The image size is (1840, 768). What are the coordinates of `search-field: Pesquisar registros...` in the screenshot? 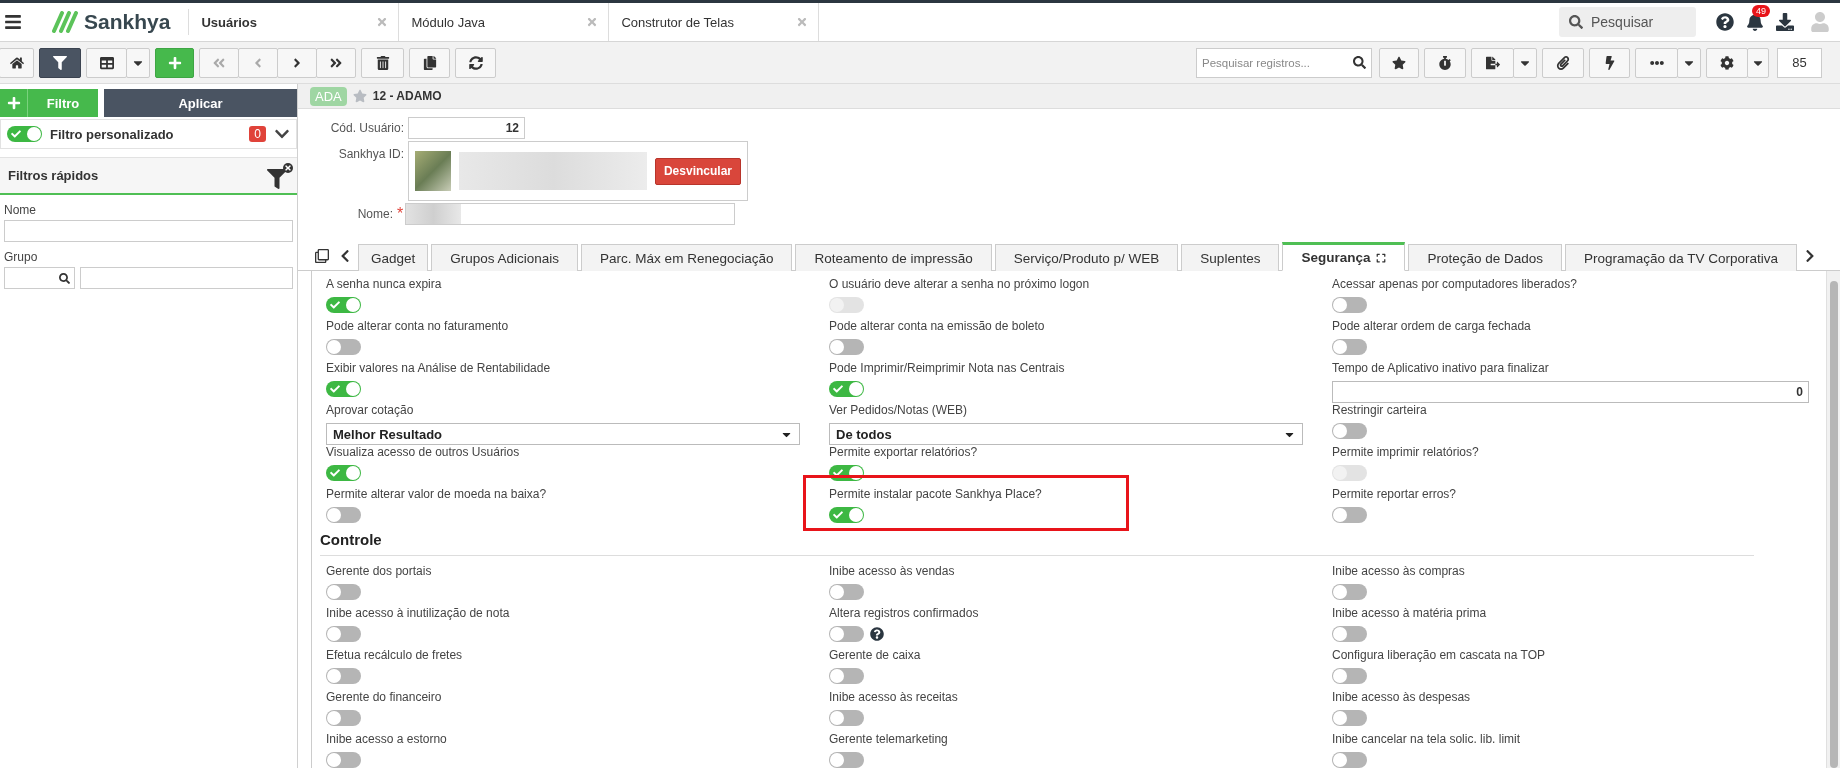 It's located at (1284, 62).